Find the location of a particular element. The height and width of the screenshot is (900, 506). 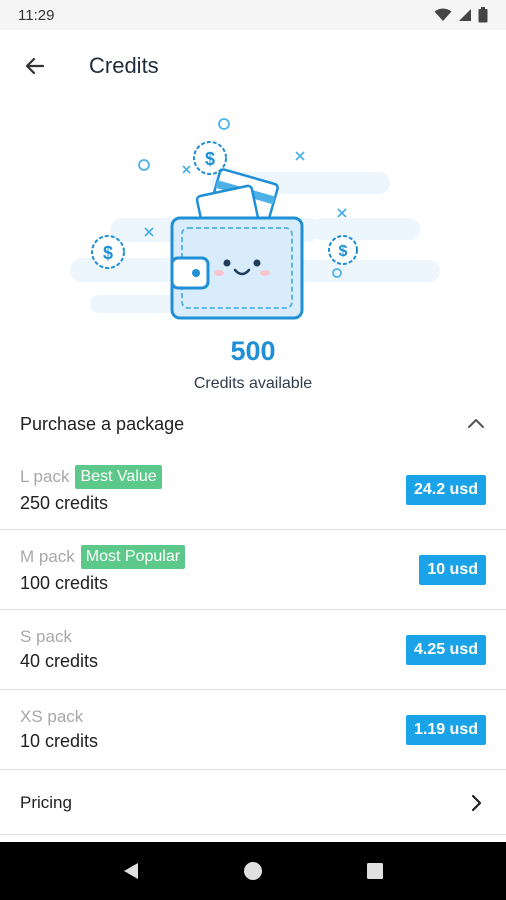

nav-back-button is located at coordinates (131, 871).